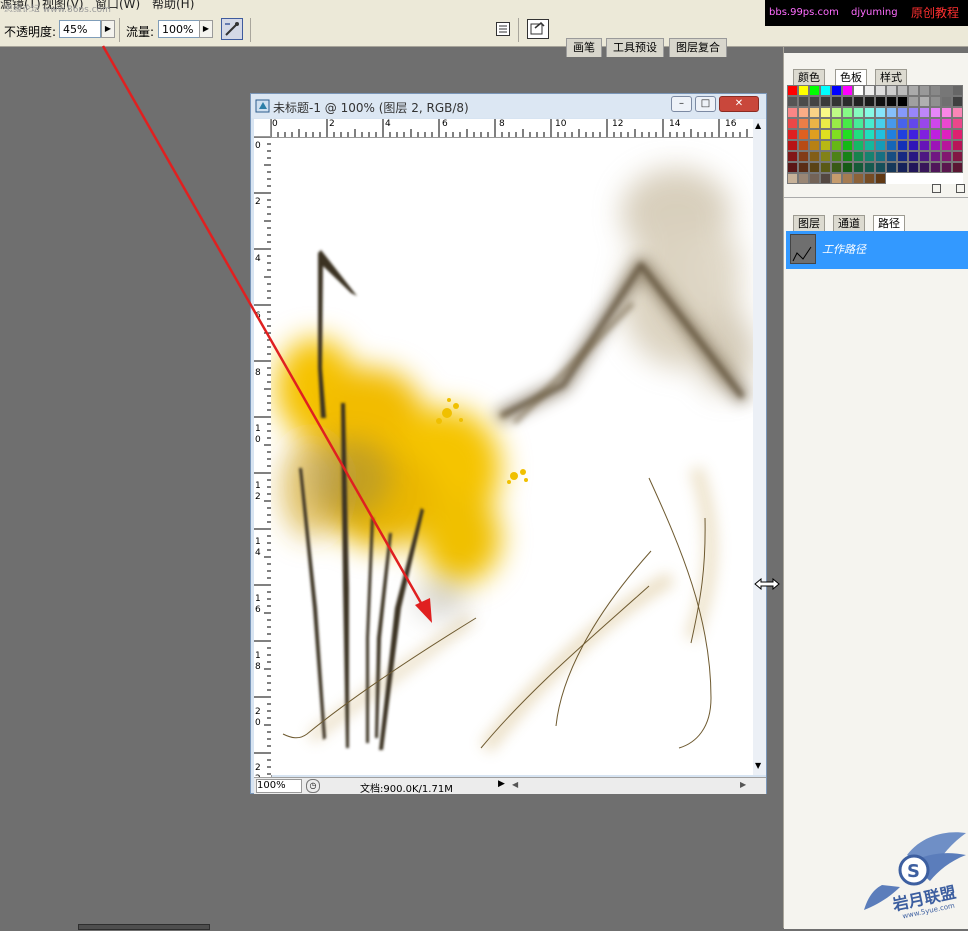 The height and width of the screenshot is (931, 968). What do you see at coordinates (262, 128) in the screenshot?
I see `ruler-corner` at bounding box center [262, 128].